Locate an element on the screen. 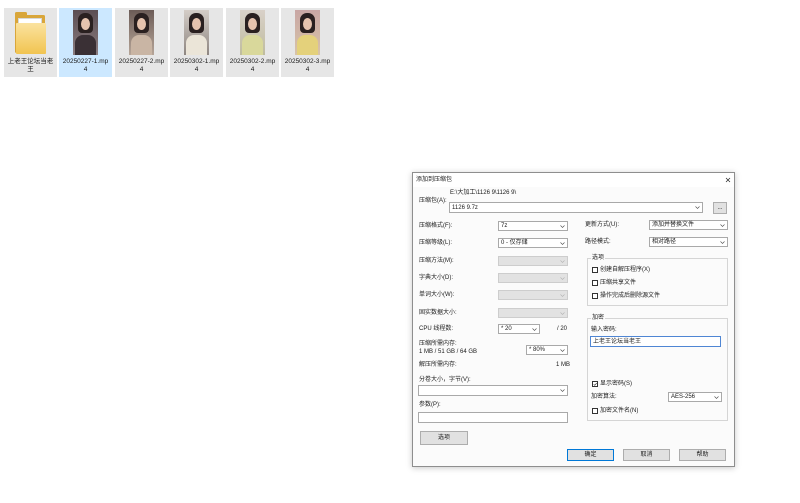 The width and height of the screenshot is (800, 503). sfx-checkbox is located at coordinates (595, 270).